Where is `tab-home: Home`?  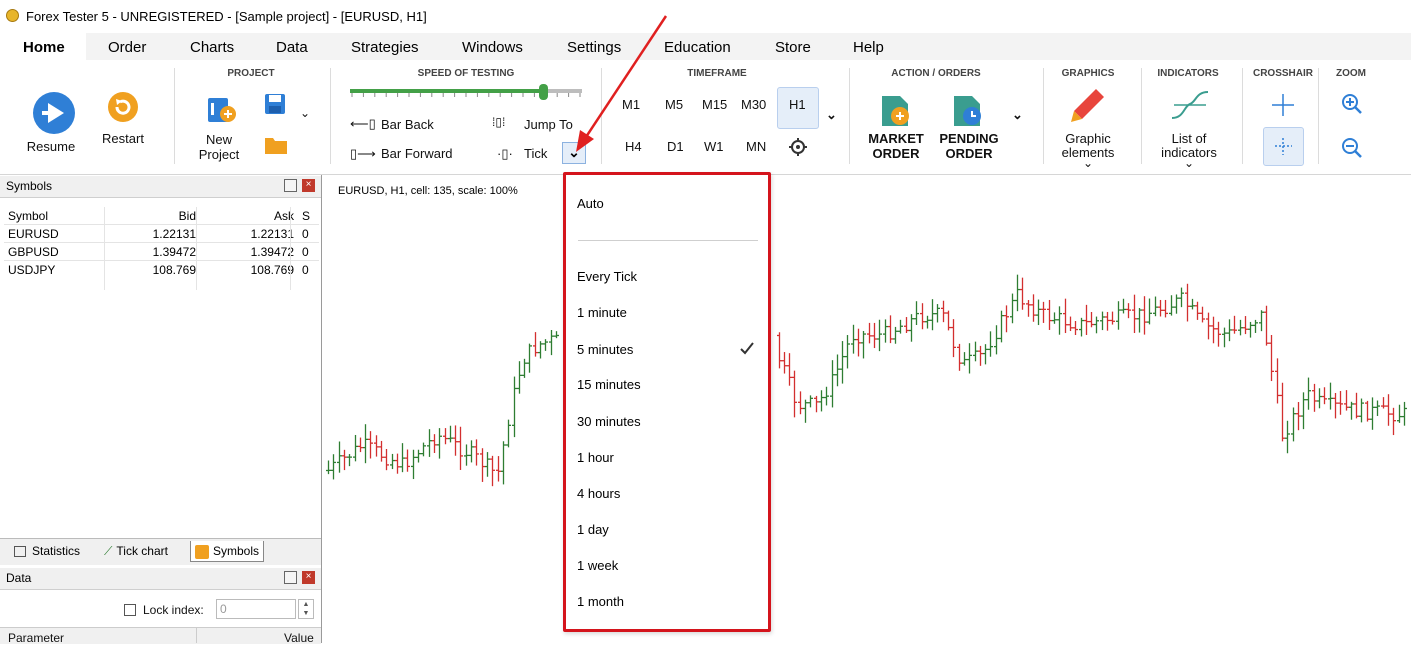 tab-home: Home is located at coordinates (44, 47).